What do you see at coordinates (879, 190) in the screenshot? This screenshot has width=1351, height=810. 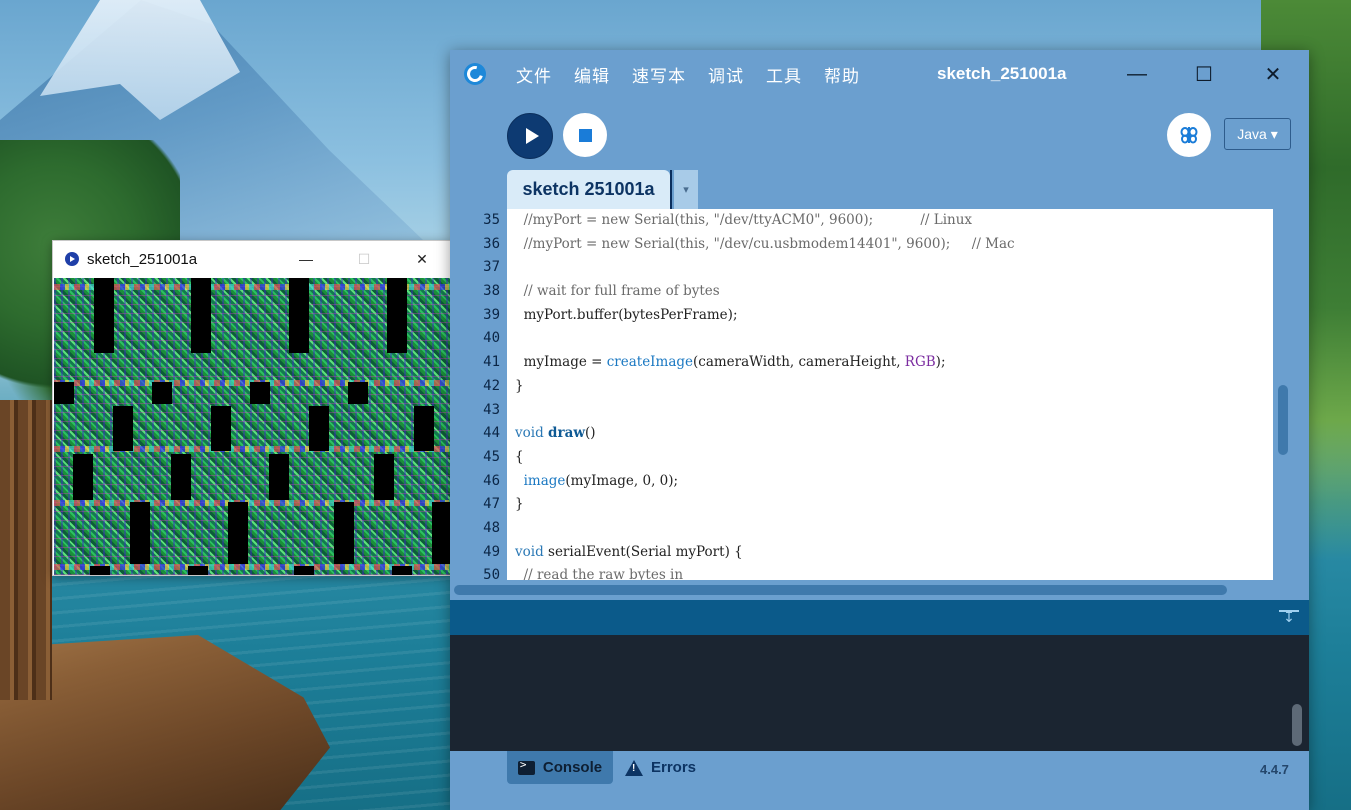 I see `sketch-tabbar: sketch 251001a ▾` at bounding box center [879, 190].